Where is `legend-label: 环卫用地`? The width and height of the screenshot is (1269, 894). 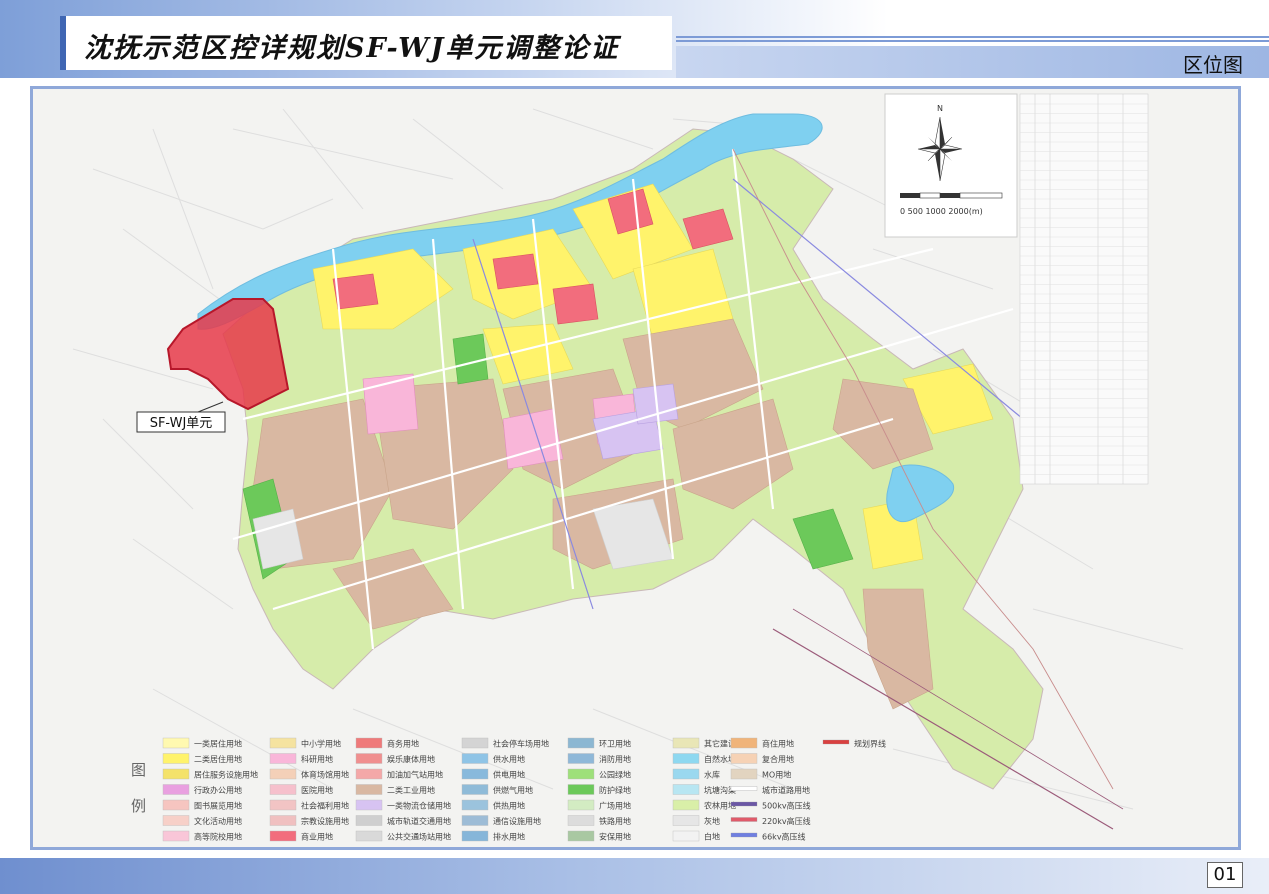
legend-label: 环卫用地 is located at coordinates (615, 744).